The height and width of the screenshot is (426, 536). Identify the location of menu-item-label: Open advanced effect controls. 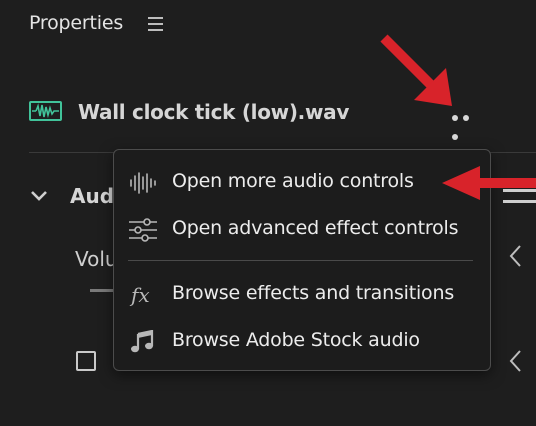
(315, 228).